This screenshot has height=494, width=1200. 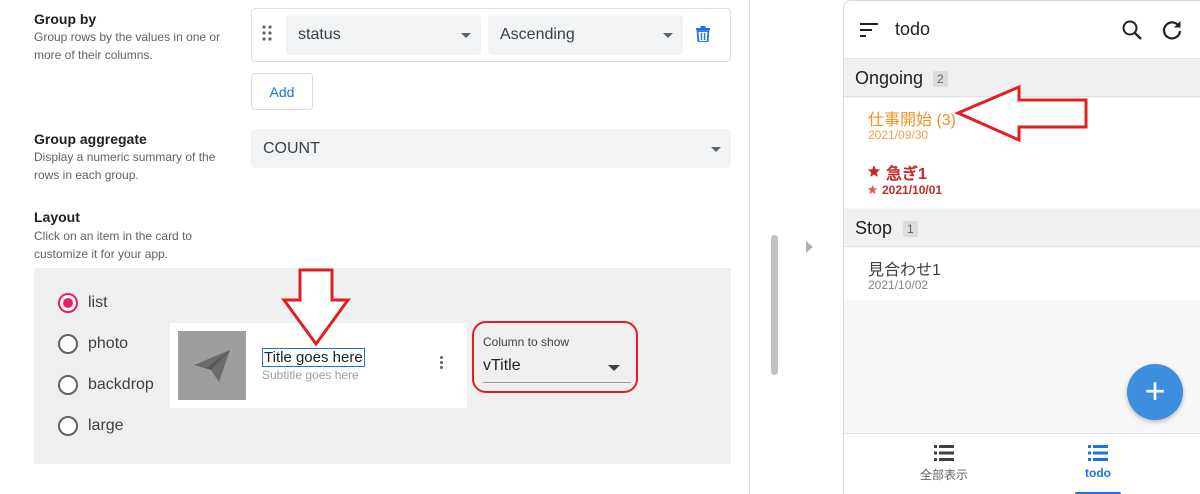 What do you see at coordinates (442, 363) in the screenshot?
I see `more-vert-icon` at bounding box center [442, 363].